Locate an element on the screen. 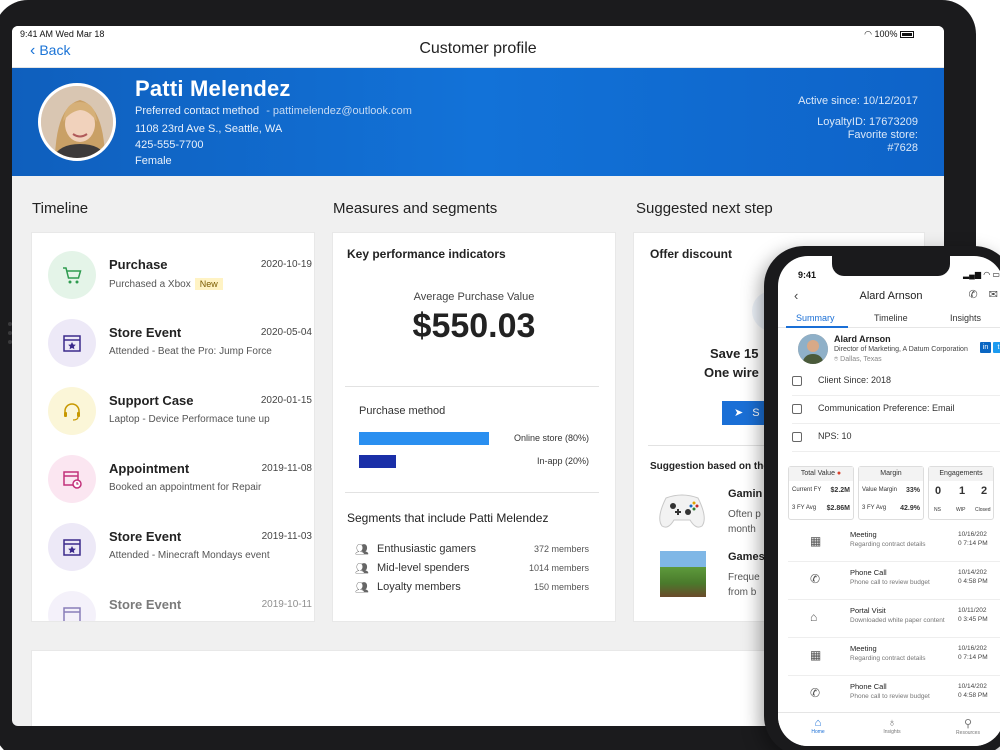 The width and height of the screenshot is (1000, 750). activity-title: Meeting is located at coordinates (863, 534).